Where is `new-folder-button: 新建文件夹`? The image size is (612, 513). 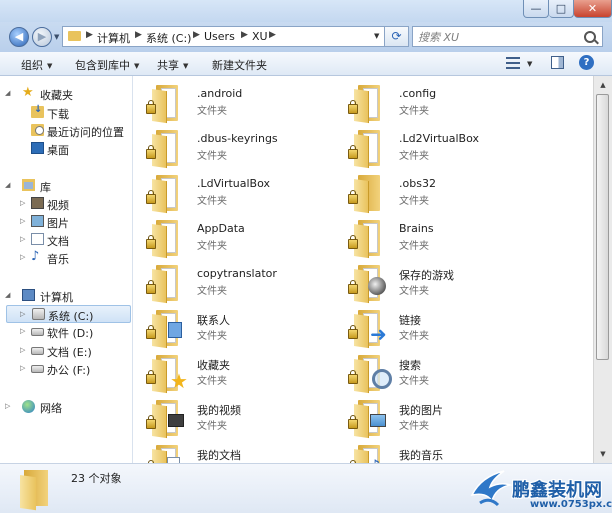 new-folder-button: 新建文件夹 is located at coordinates (239, 65).